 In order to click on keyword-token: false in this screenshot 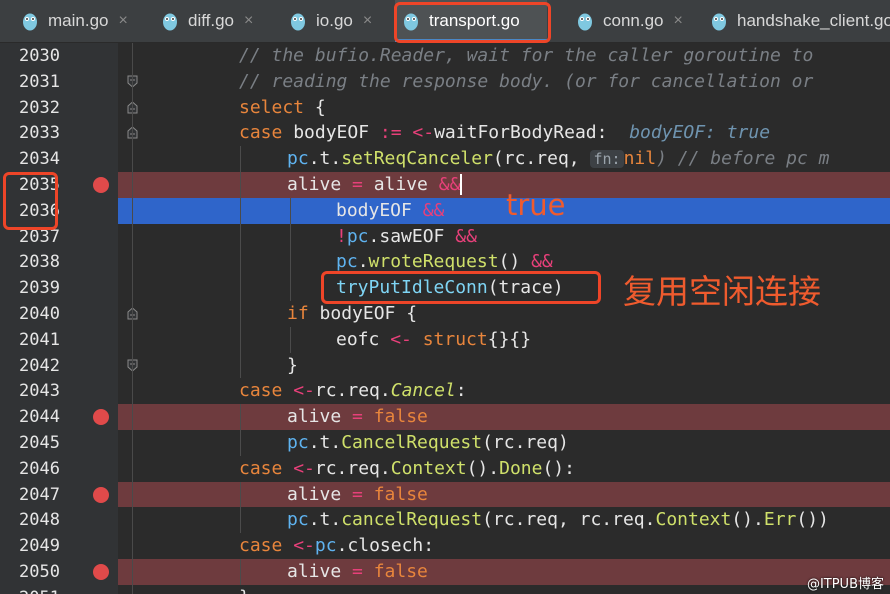, I will do `click(395, 571)`.